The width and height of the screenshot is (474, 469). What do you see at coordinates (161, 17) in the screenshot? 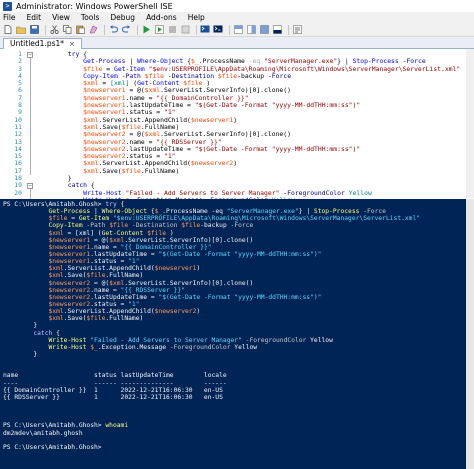
I see `menu-add-ons: Add-ons` at bounding box center [161, 17].